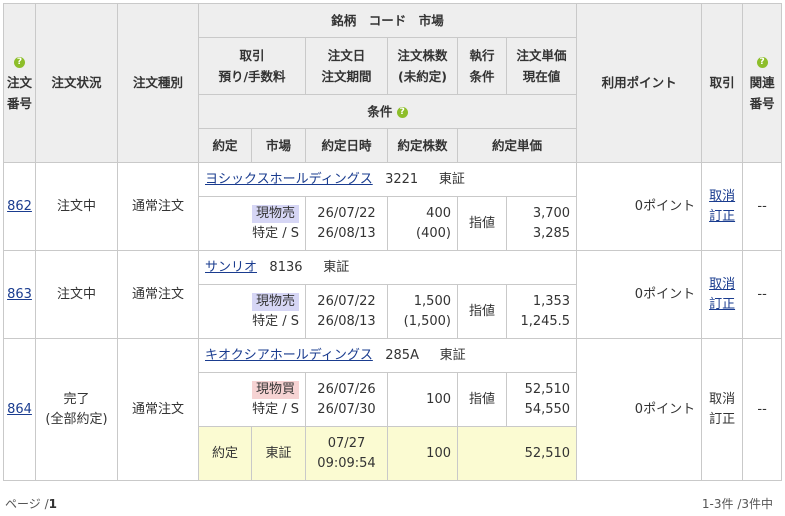 This screenshot has width=785, height=516. Describe the element at coordinates (252, 66) in the screenshot. I see `header-trade: 取引 預り/手数料` at that location.